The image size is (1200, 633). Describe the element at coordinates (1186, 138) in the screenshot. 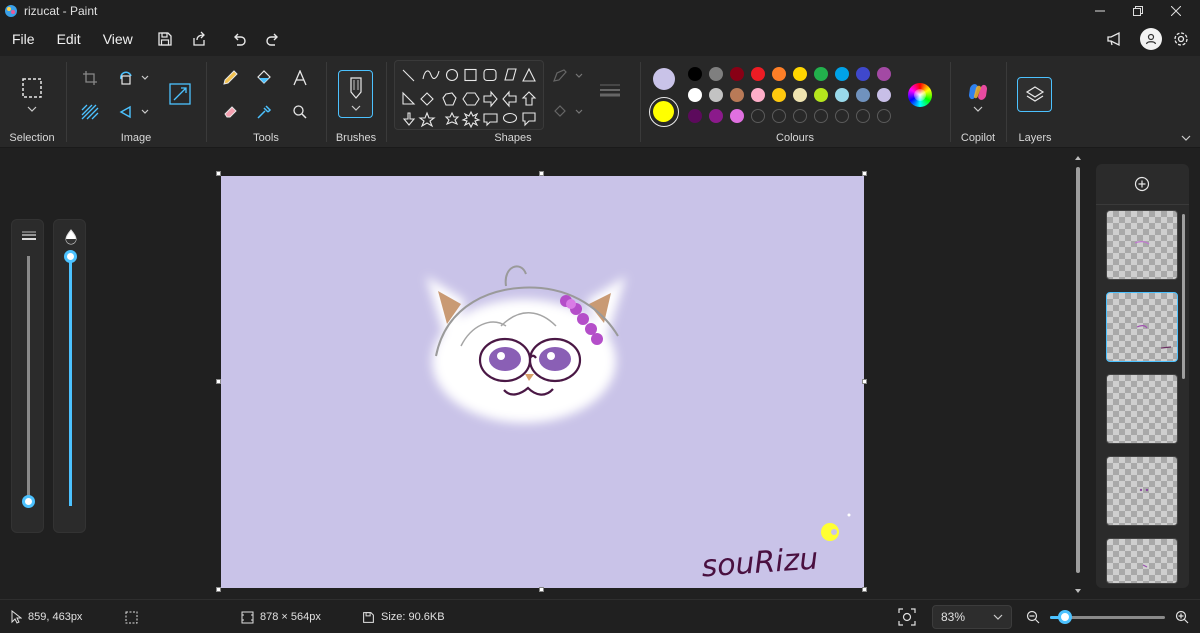

I see `ribbon-collapse-button` at that location.